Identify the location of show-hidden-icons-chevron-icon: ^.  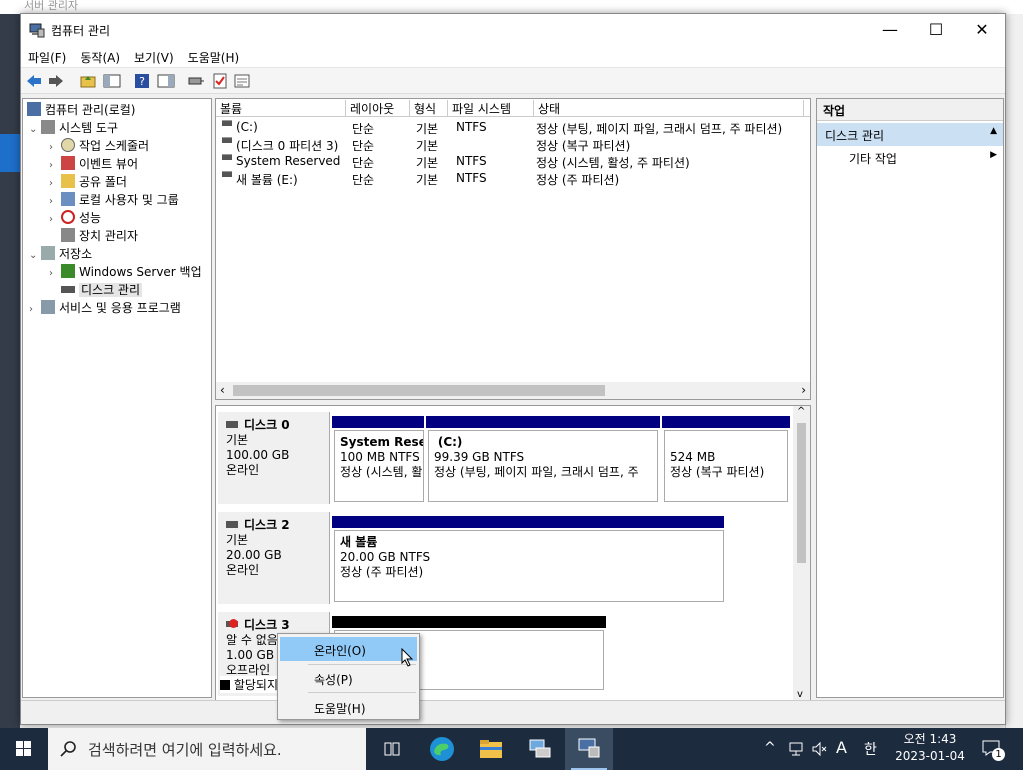
(770, 748).